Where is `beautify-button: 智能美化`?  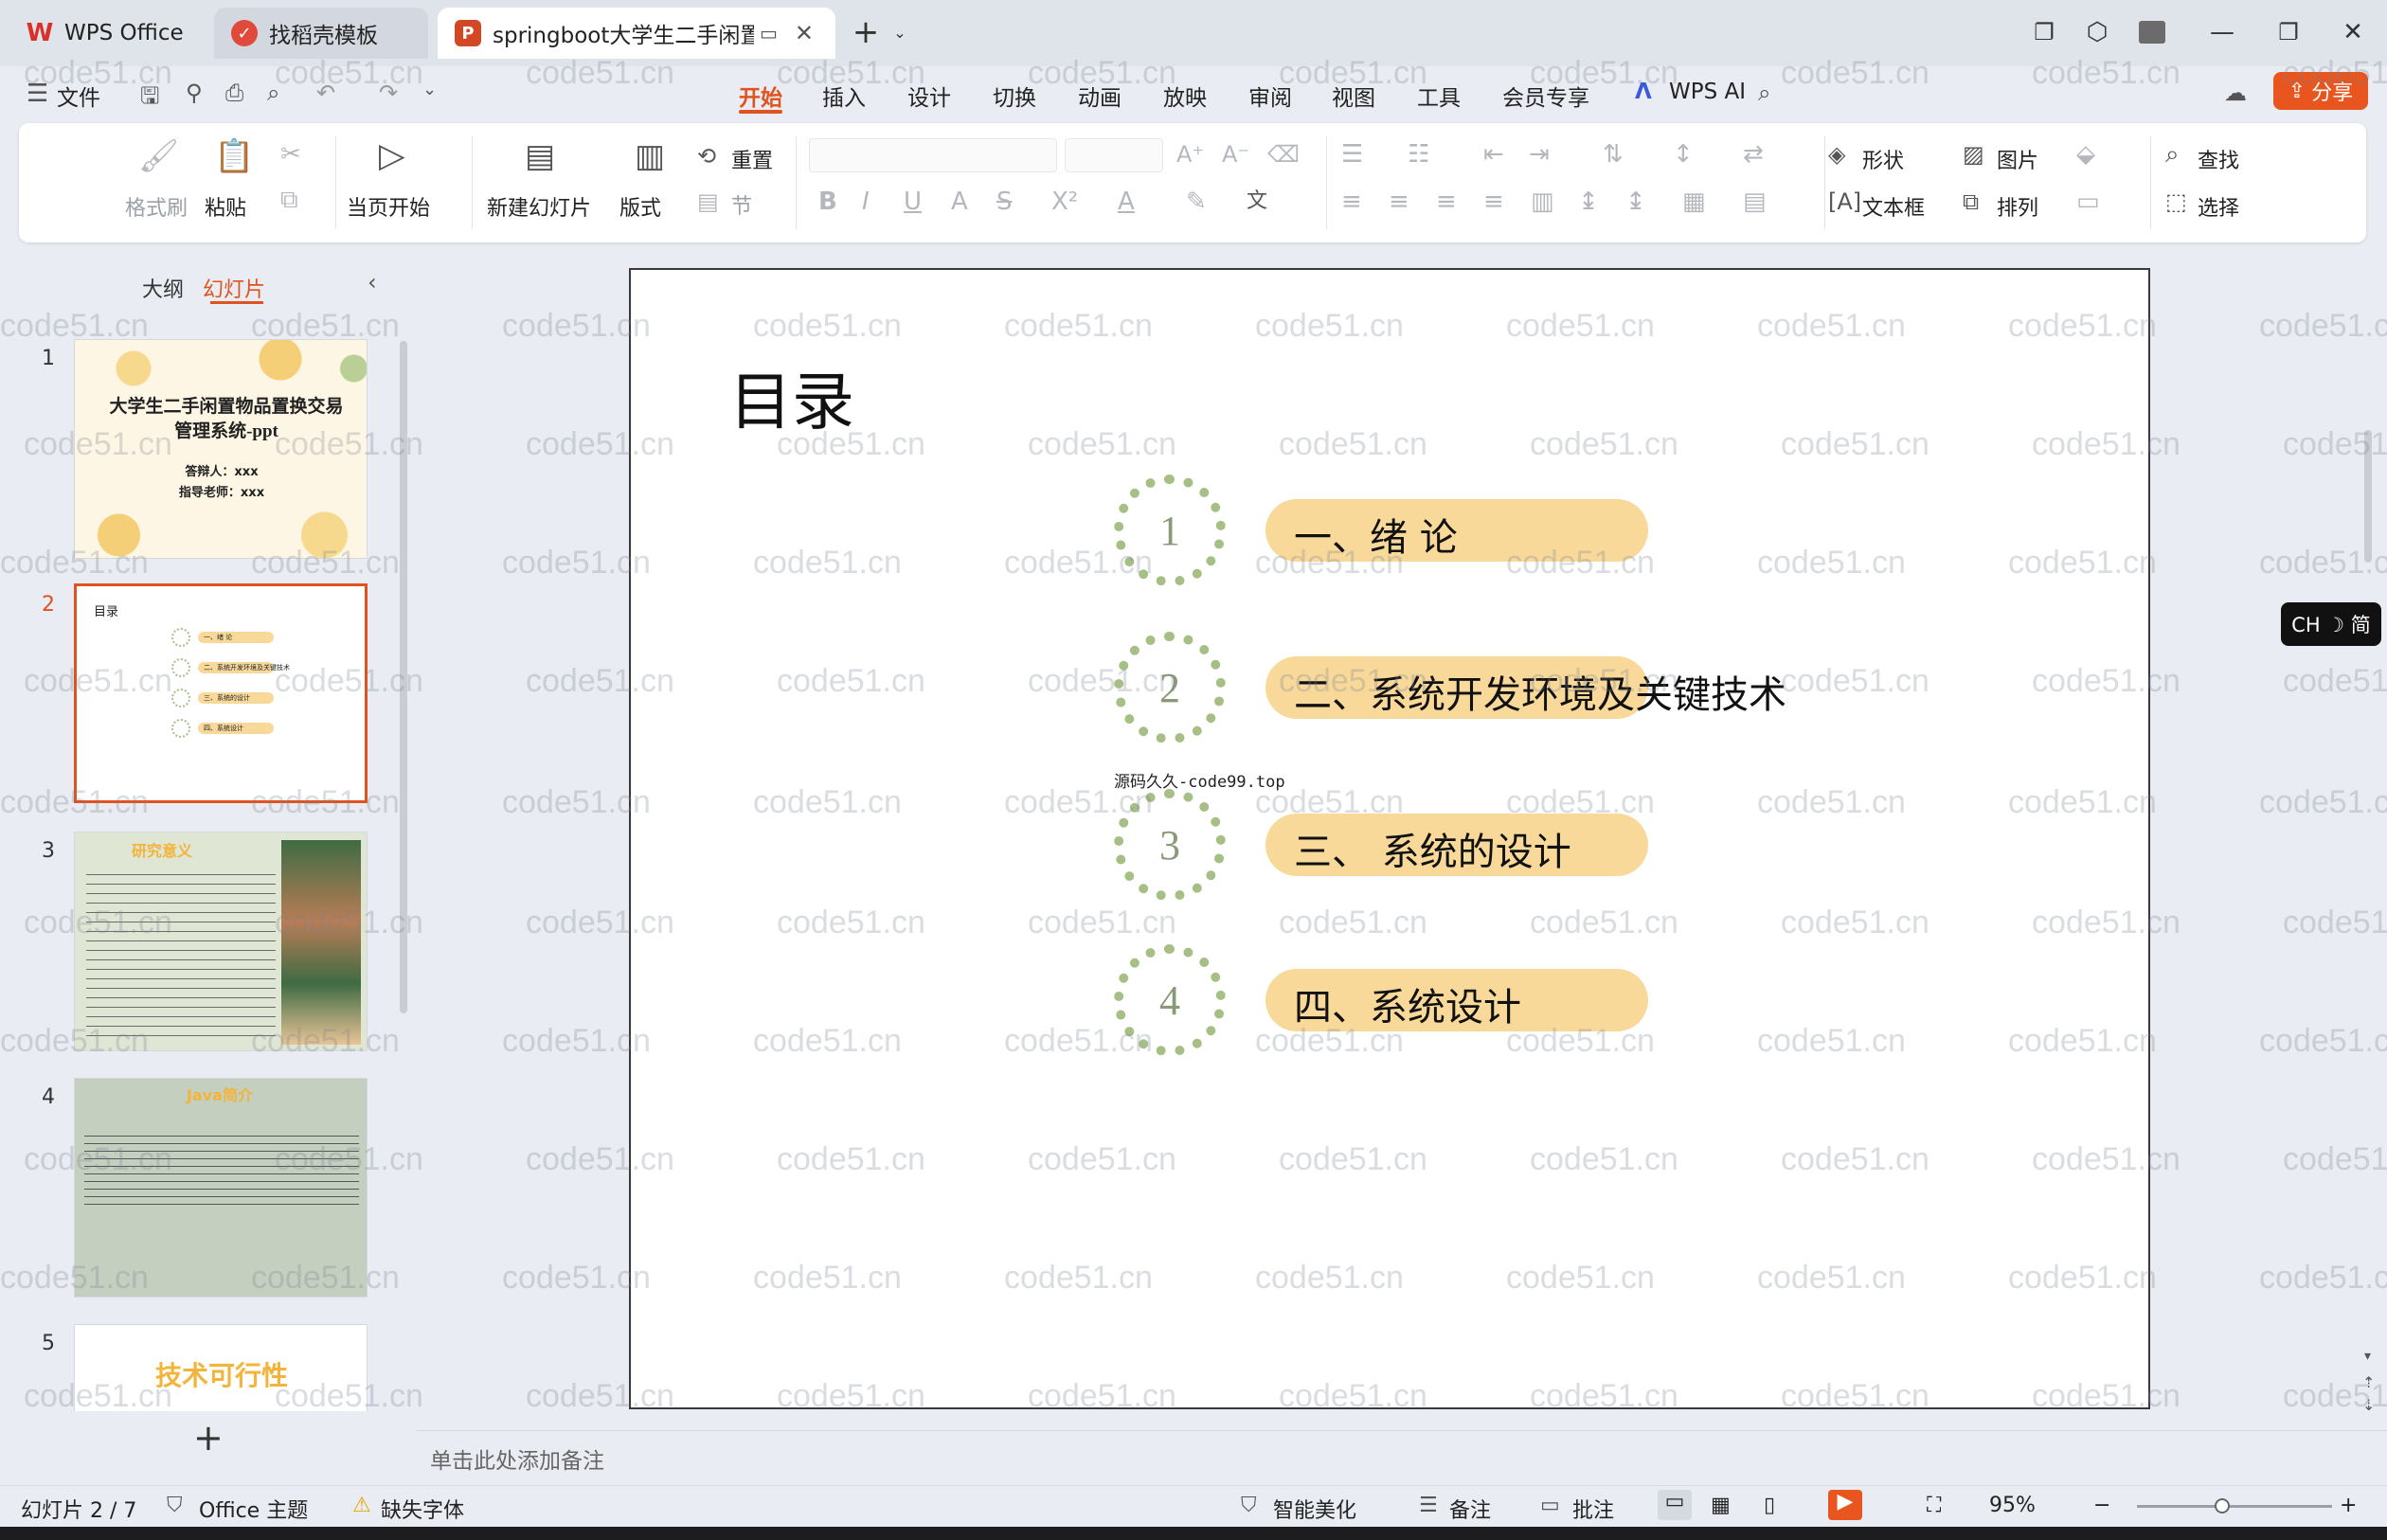 beautify-button: 智能美化 is located at coordinates (1314, 1509).